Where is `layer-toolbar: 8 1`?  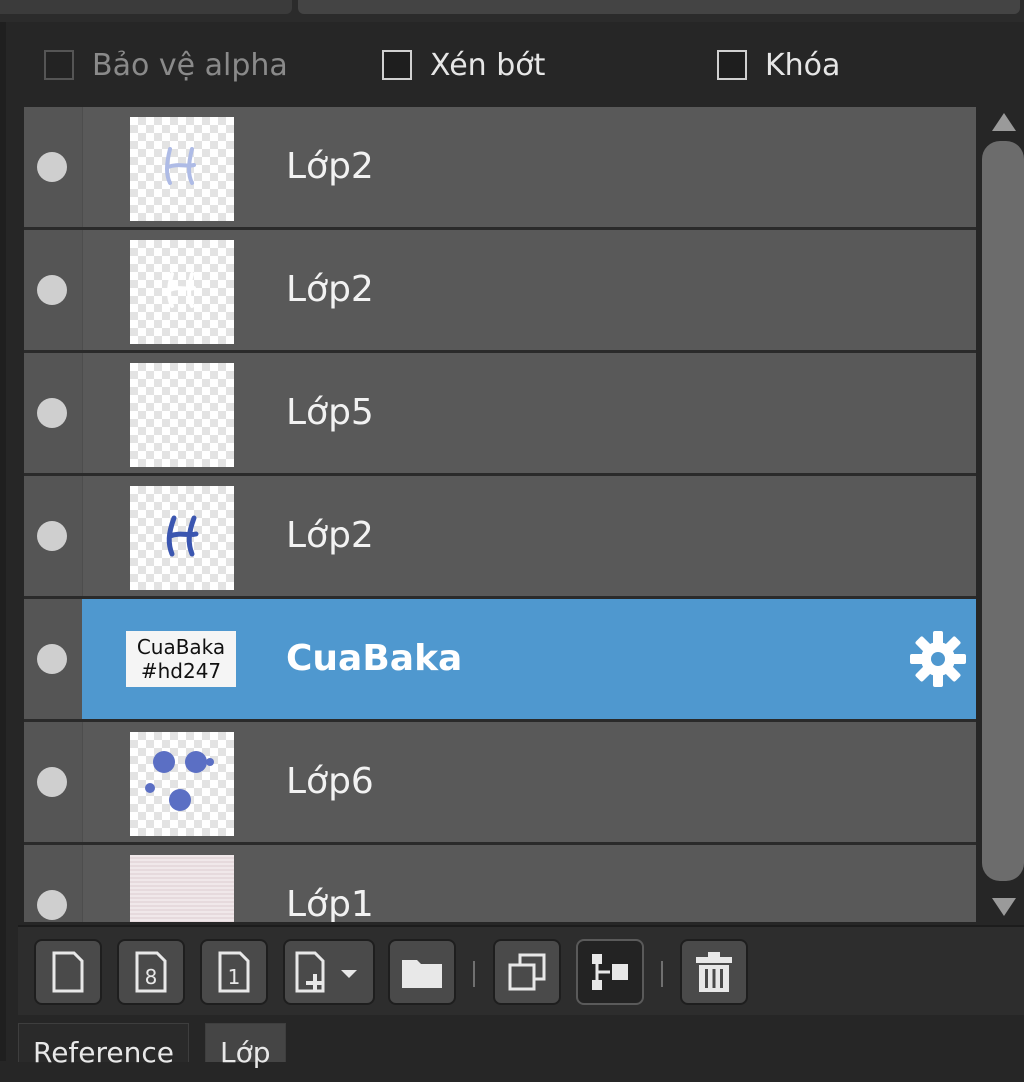
layer-toolbar: 8 1 is located at coordinates (521, 970).